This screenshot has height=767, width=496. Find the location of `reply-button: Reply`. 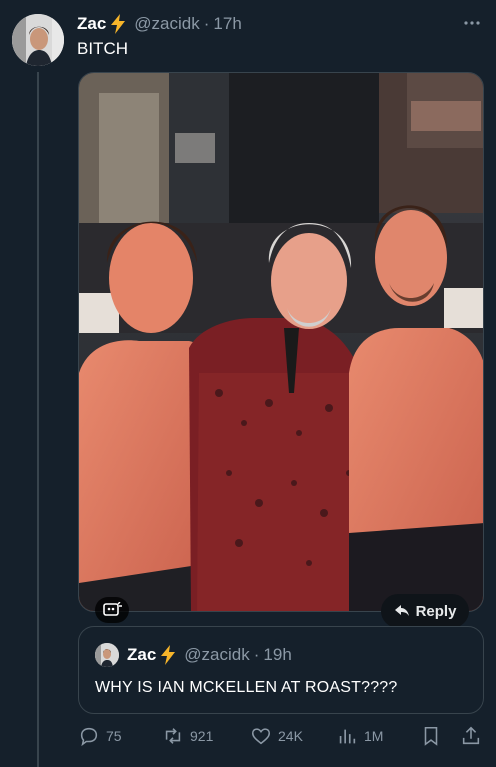

reply-button: Reply is located at coordinates (425, 611).